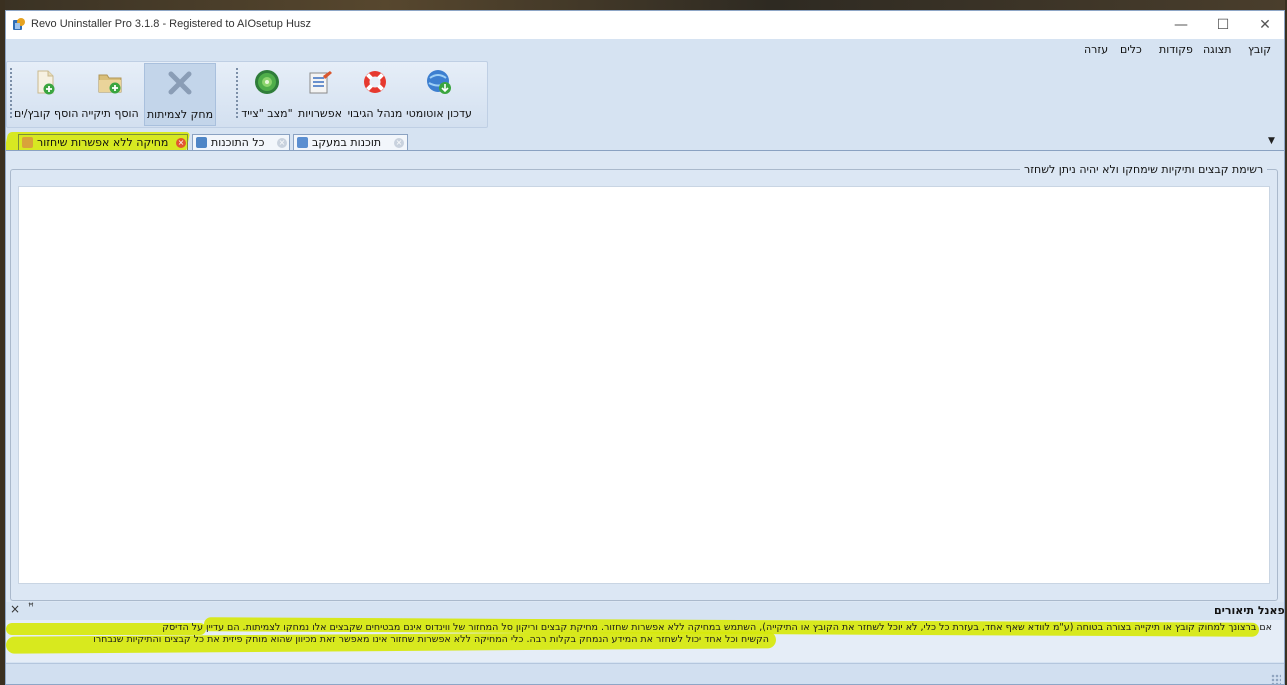 This screenshot has width=1287, height=685. What do you see at coordinates (1176, 49) in the screenshot?
I see `menu-commands: פקודות` at bounding box center [1176, 49].